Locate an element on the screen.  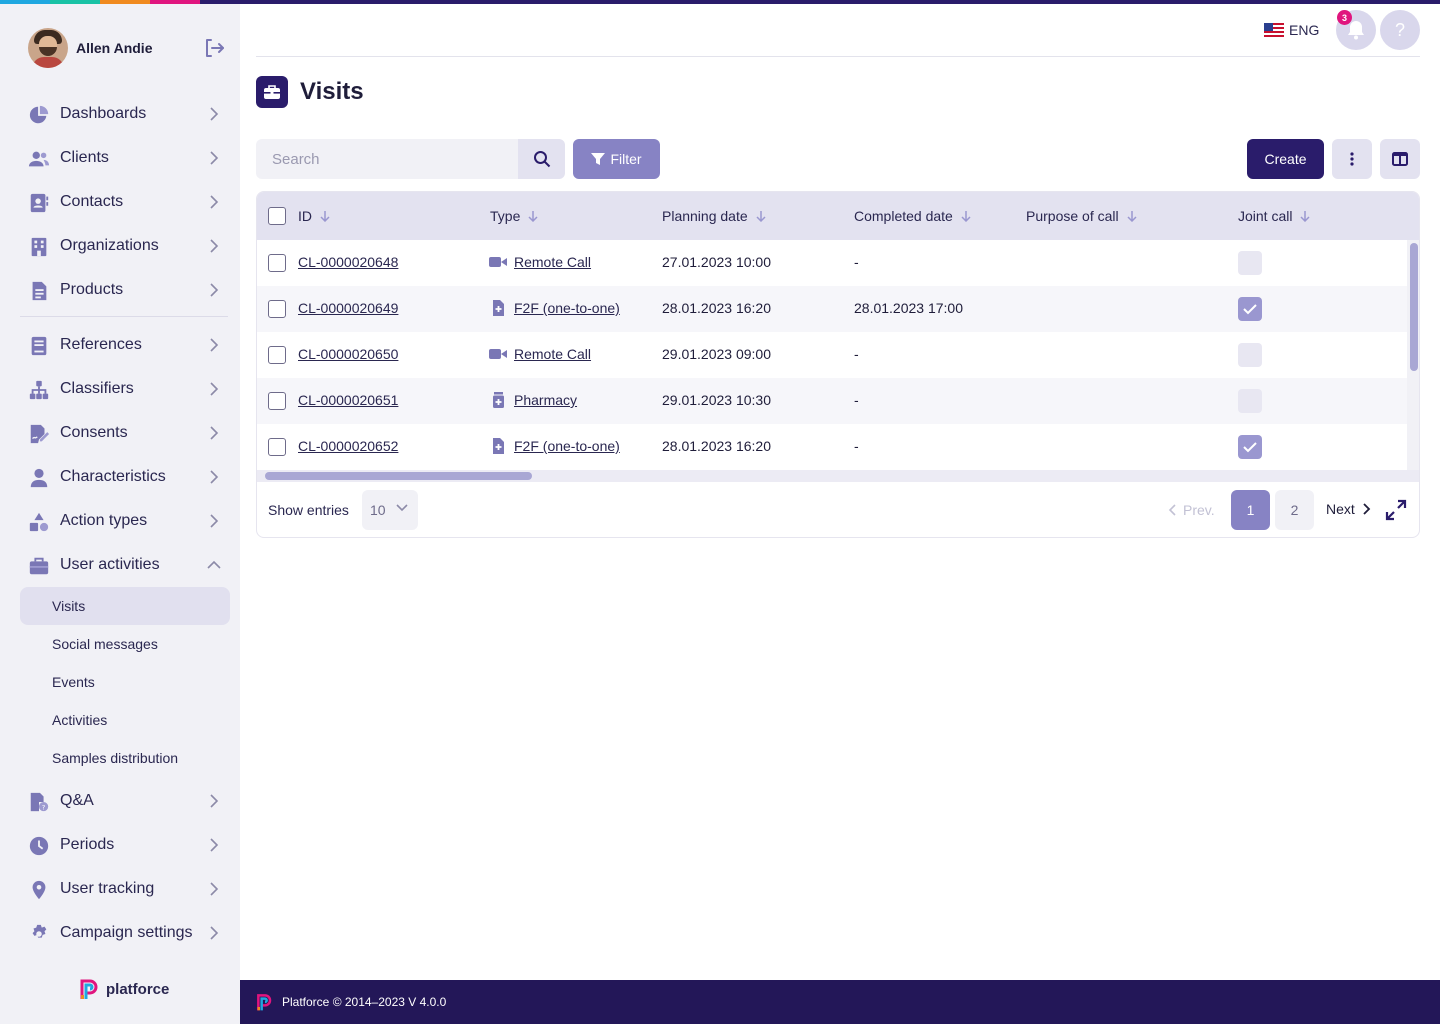
entries-select: 10 is located at coordinates (390, 510).